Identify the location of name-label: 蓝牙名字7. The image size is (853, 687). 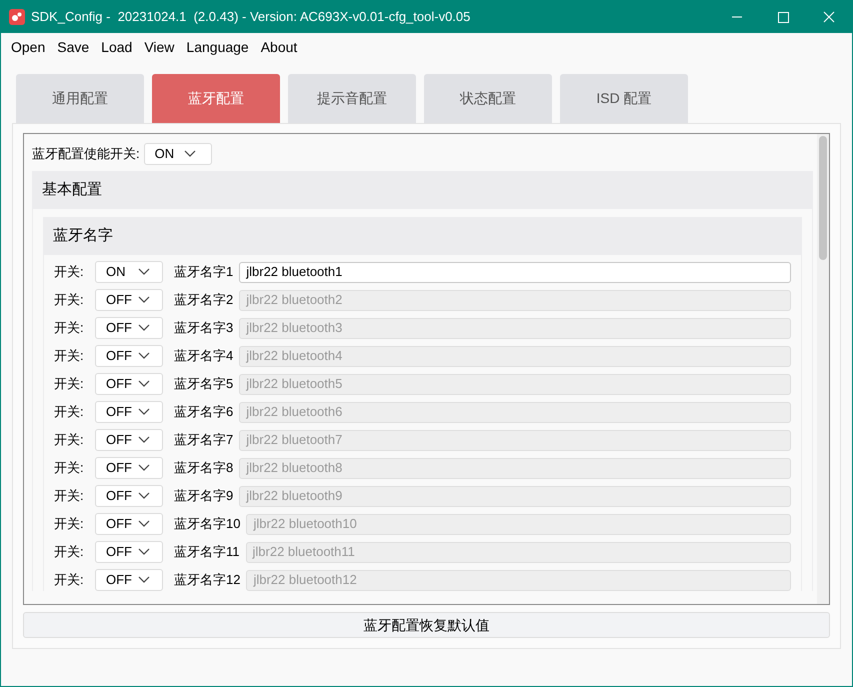
(204, 440).